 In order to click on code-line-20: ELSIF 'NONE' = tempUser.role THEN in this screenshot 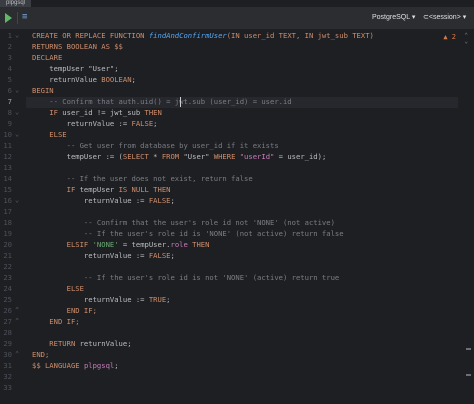, I will do `click(121, 244)`.